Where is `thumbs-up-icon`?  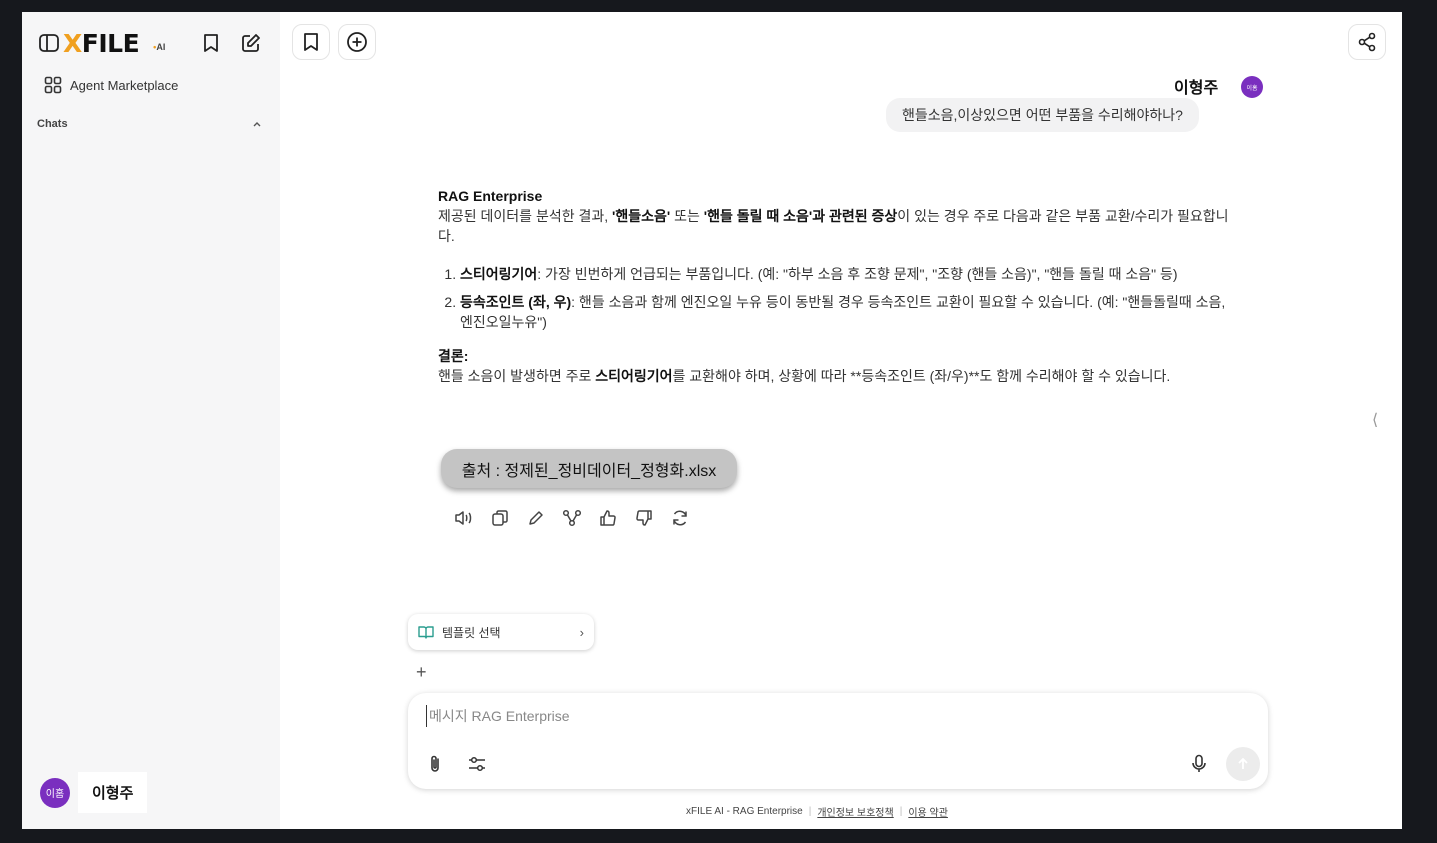 thumbs-up-icon is located at coordinates (608, 518).